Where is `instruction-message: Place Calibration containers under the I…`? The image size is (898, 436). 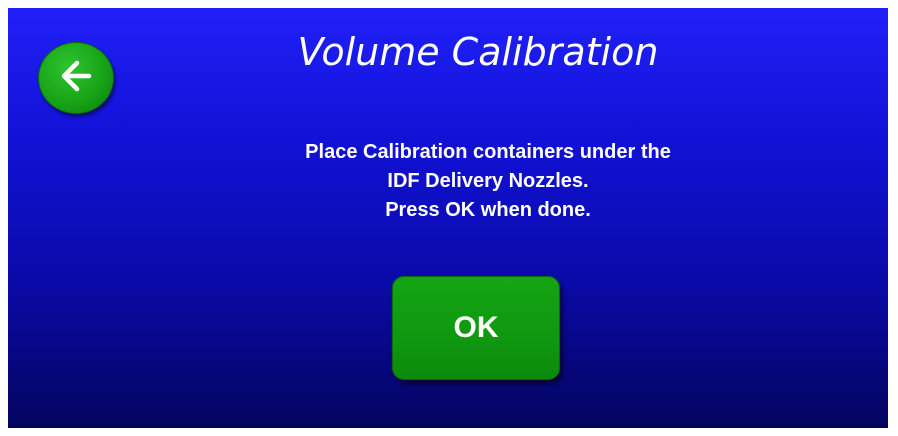 instruction-message: Place Calibration containers under the I… is located at coordinates (488, 181).